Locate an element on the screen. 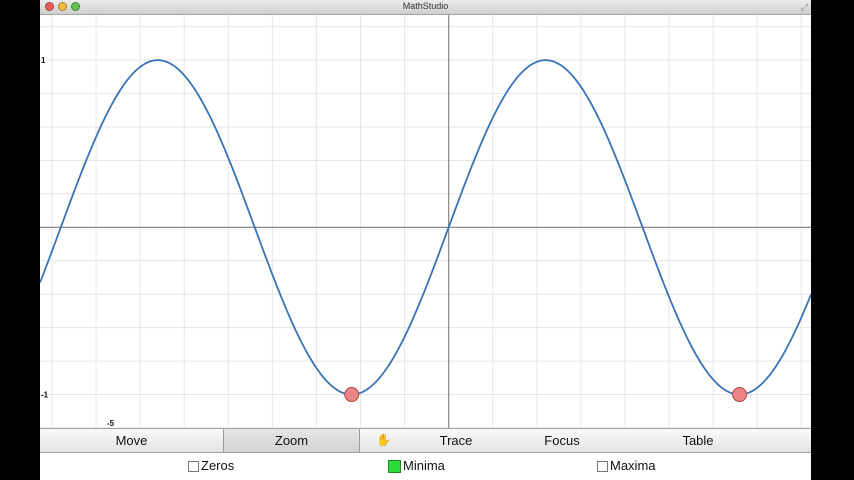 The image size is (854, 480). minima-checkbox is located at coordinates (394, 466).